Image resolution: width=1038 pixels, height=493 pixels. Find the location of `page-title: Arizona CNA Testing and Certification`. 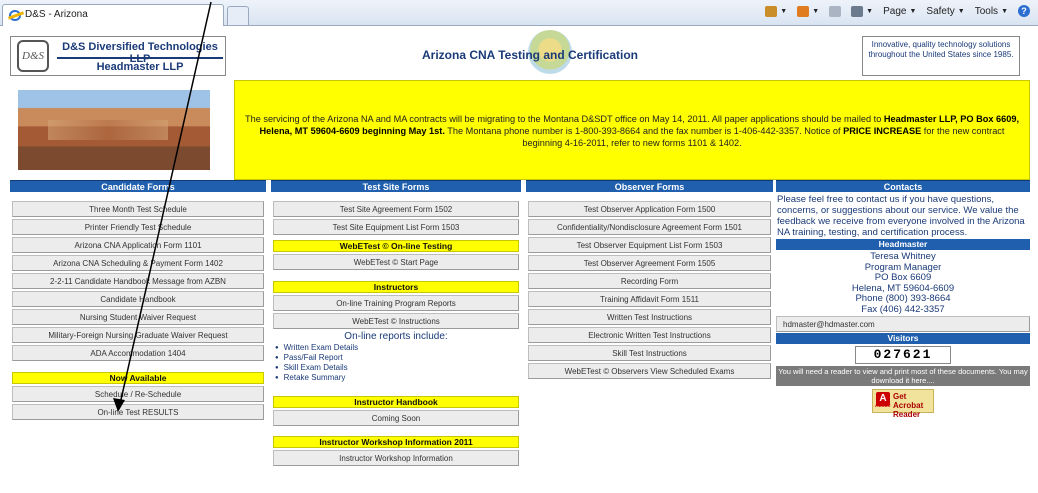

page-title: Arizona CNA Testing and Certification is located at coordinates (529, 55).